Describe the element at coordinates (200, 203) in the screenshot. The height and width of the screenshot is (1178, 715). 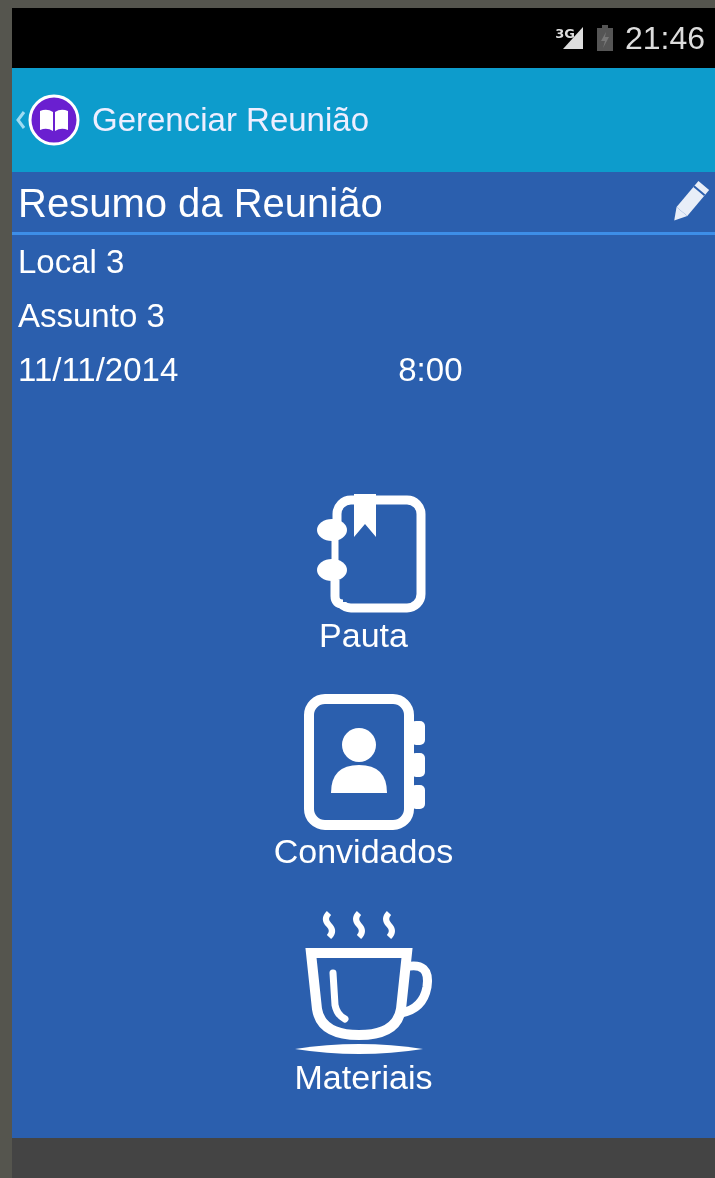
I see `section-title: Resumo da Reunião` at that location.